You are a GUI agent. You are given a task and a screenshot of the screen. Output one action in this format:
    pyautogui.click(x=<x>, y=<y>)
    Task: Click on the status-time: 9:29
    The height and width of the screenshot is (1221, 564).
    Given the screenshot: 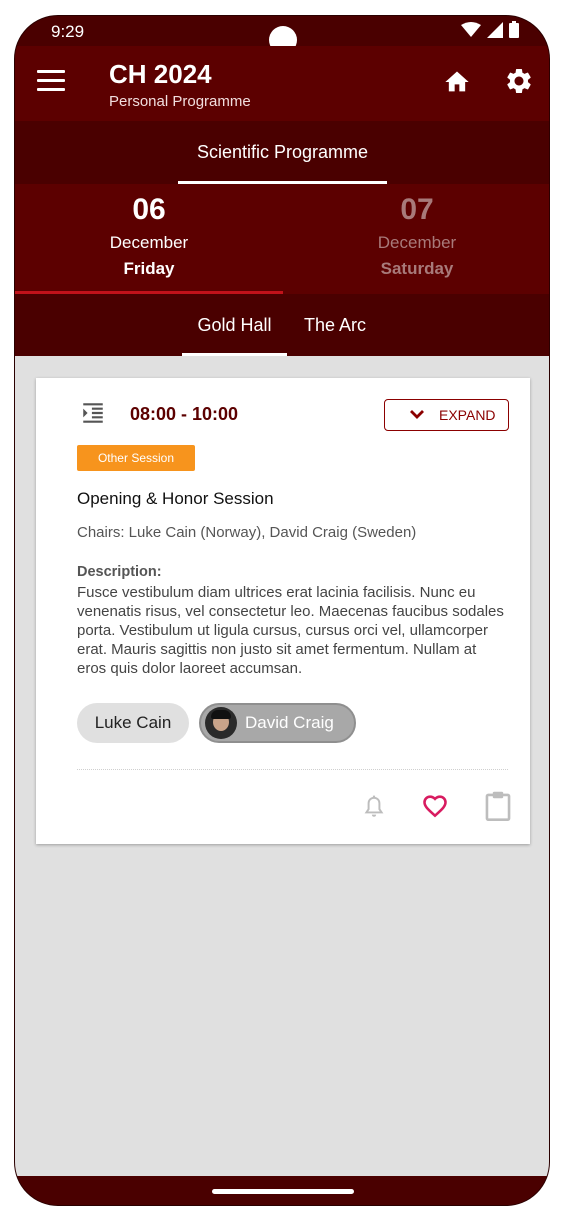 What is the action you would take?
    pyautogui.click(x=68, y=31)
    